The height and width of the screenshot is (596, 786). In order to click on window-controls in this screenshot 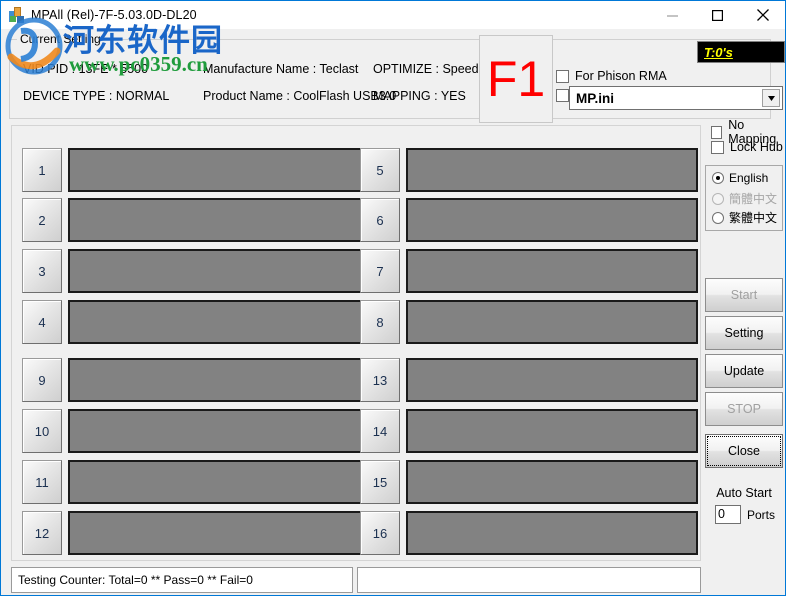, I will do `click(717, 15)`.